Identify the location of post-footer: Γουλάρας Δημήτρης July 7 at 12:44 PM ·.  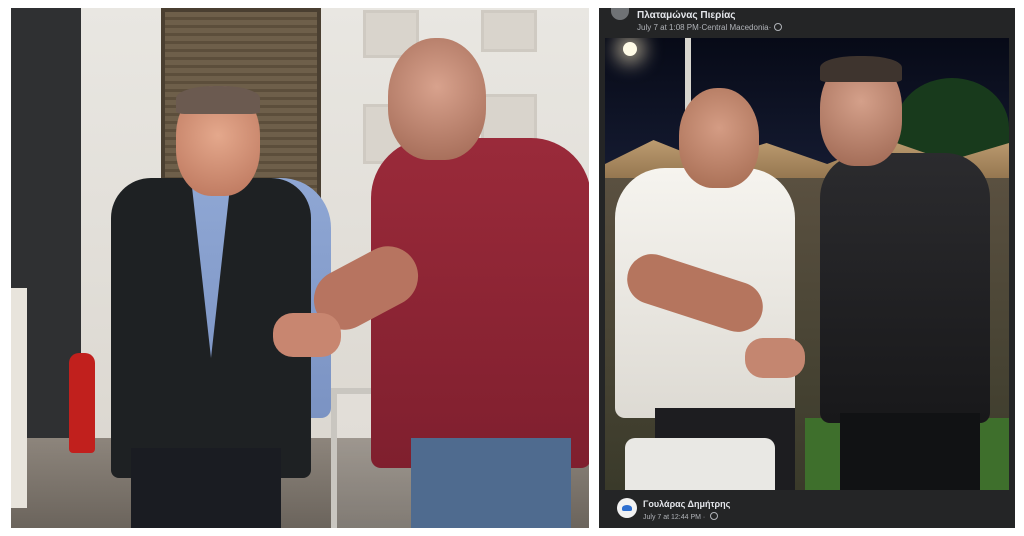
(807, 509).